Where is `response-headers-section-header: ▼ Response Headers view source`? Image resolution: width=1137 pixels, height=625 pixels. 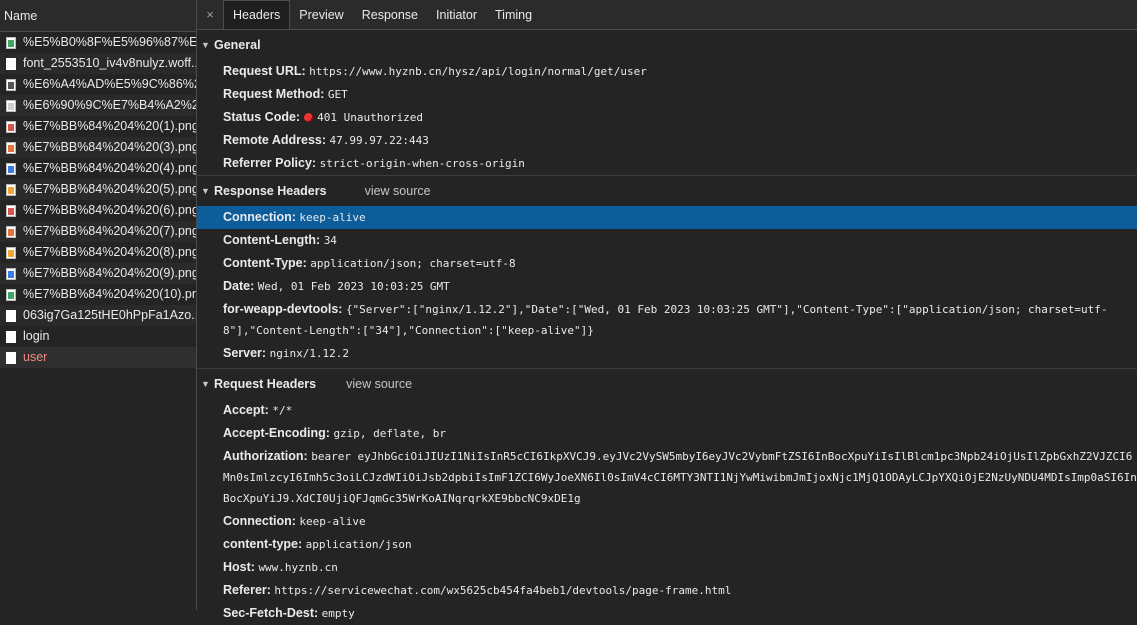
response-headers-section-header: ▼ Response Headers view source is located at coordinates (667, 191).